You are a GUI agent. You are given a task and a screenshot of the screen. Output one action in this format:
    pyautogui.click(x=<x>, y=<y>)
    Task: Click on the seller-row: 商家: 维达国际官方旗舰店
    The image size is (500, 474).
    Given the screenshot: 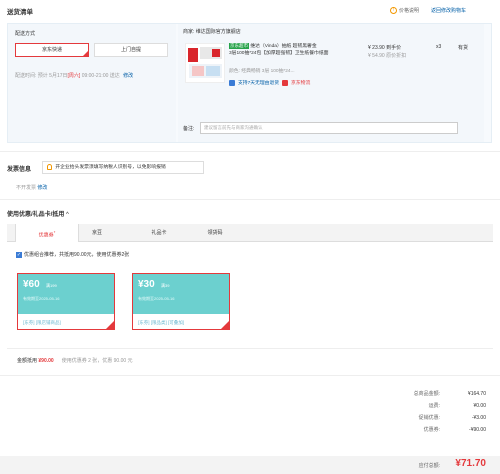 What is the action you would take?
    pyautogui.click(x=212, y=31)
    